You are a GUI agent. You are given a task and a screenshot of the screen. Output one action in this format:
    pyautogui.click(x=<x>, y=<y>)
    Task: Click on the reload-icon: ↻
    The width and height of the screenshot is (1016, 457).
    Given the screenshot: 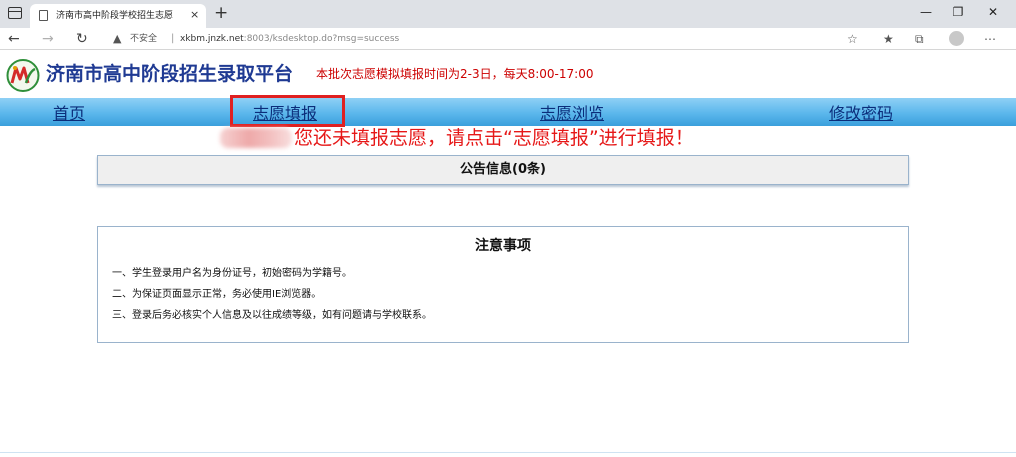 What is the action you would take?
    pyautogui.click(x=82, y=39)
    